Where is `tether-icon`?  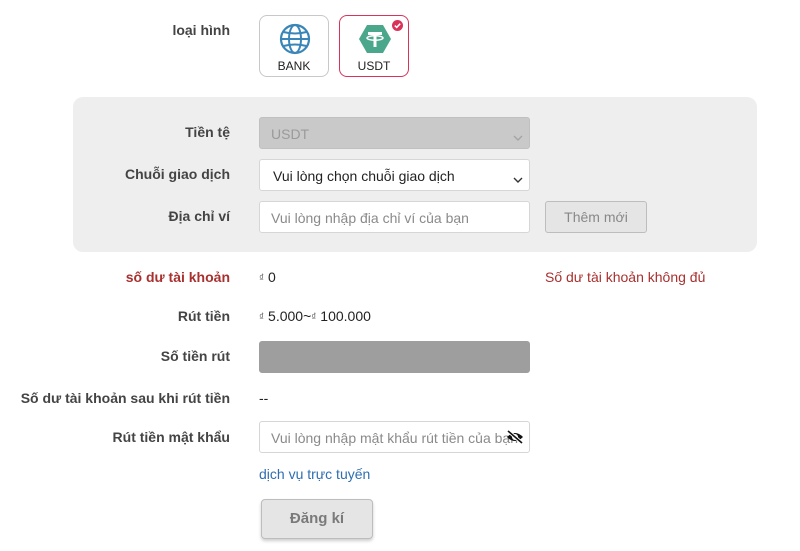
tether-icon is located at coordinates (375, 39).